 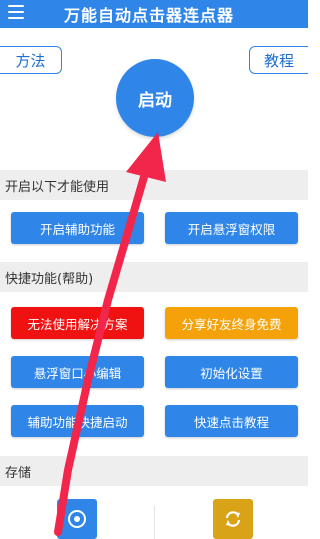 I want to click on sync-icon, so click(x=233, y=519).